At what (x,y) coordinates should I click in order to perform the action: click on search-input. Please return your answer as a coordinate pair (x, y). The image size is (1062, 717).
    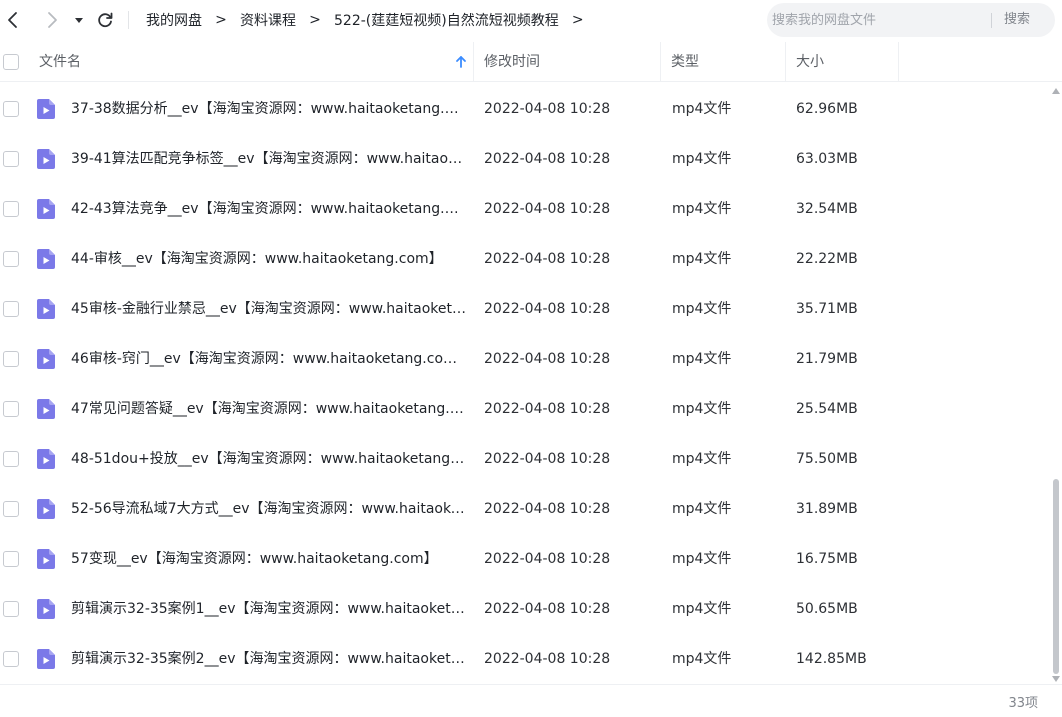
    Looking at the image, I should click on (879, 20).